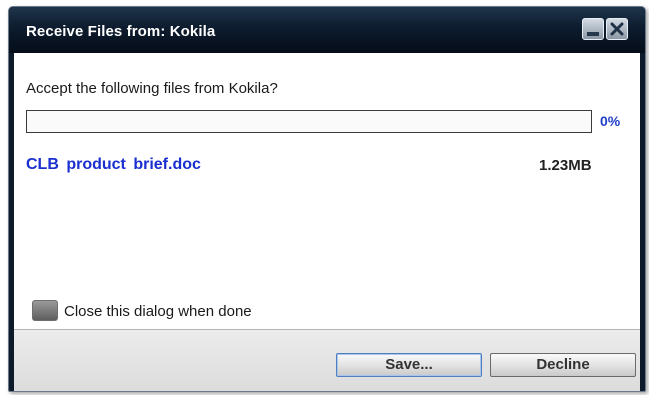 The height and width of the screenshot is (395, 649). I want to click on file-size: 1.23MB, so click(565, 165).